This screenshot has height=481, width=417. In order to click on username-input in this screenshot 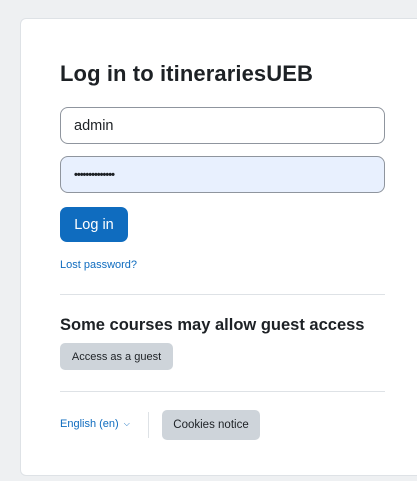, I will do `click(222, 125)`.